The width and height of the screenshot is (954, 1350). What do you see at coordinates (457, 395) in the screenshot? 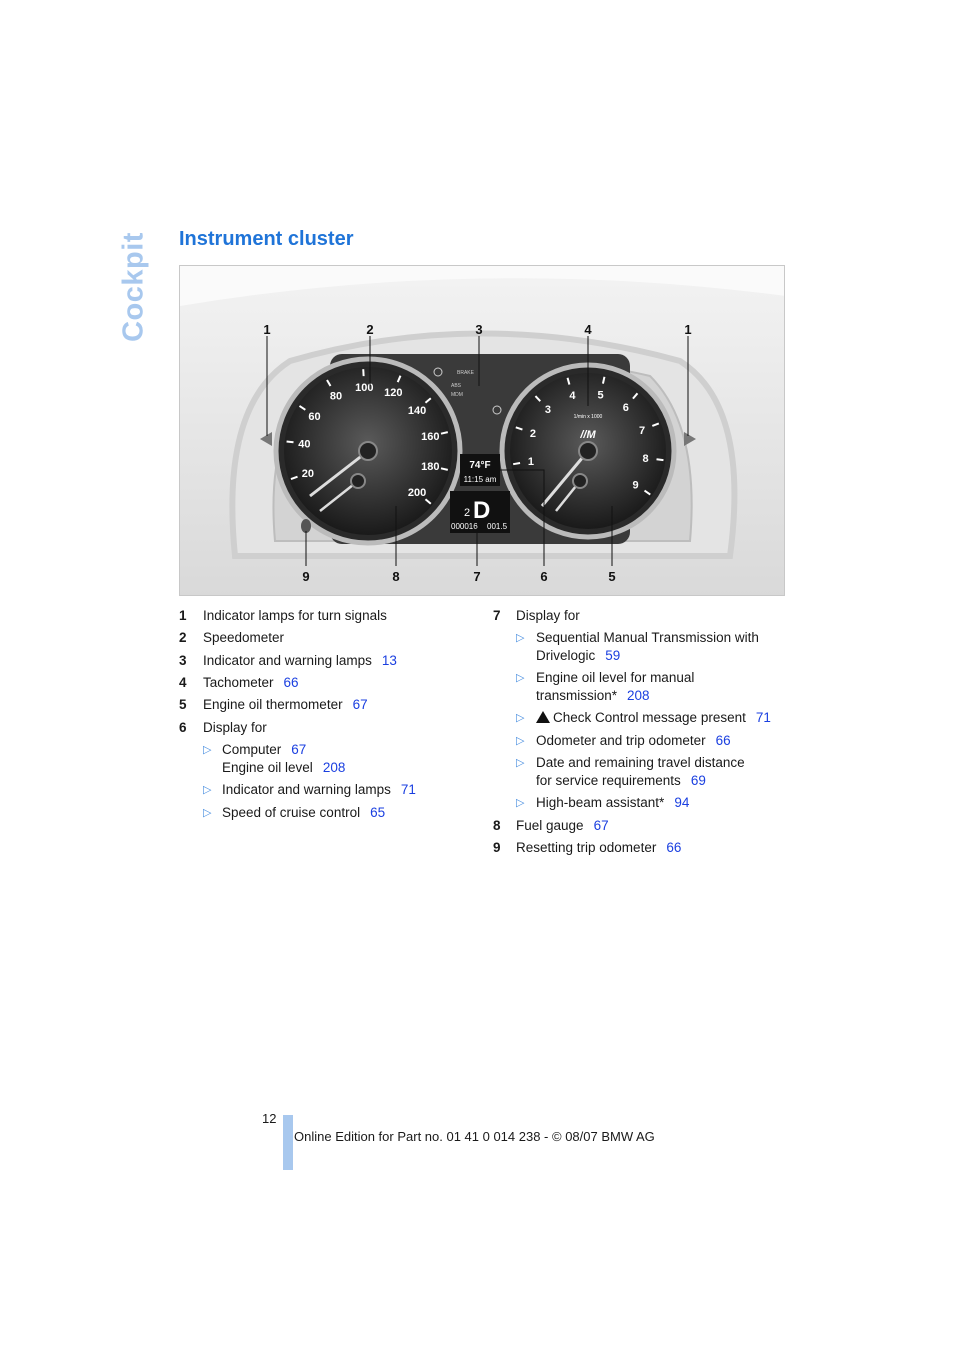
I see `svg-text: MDM` at bounding box center [457, 395].